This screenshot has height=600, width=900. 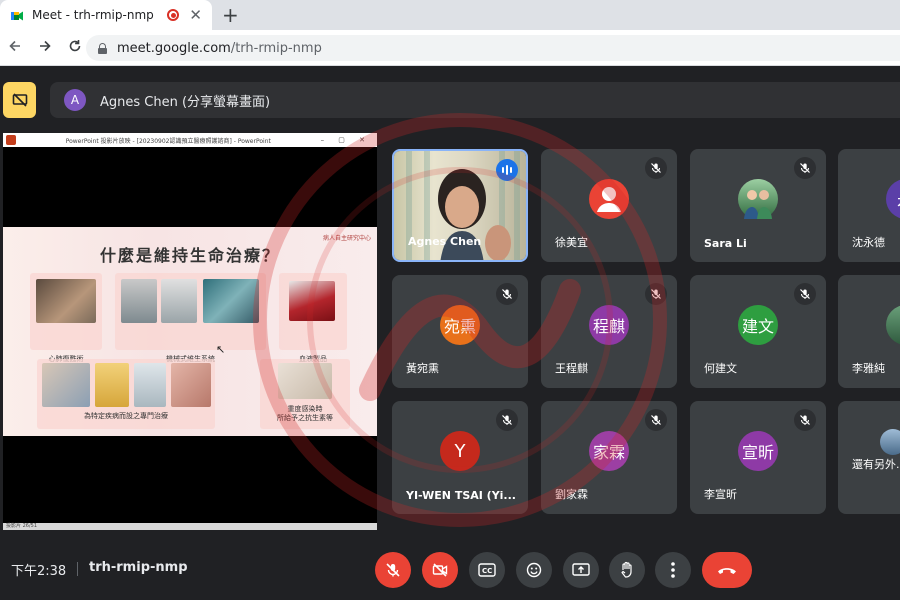 What do you see at coordinates (313, 311) in the screenshot?
I see `slide-card-blood` at bounding box center [313, 311].